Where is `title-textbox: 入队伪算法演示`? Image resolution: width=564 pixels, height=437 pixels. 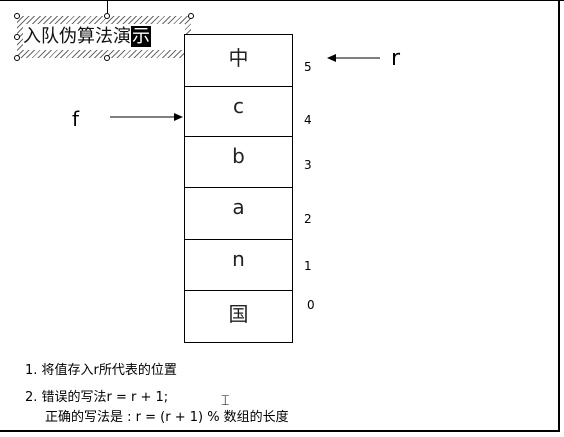 title-textbox: 入队伪算法演示 is located at coordinates (104, 37).